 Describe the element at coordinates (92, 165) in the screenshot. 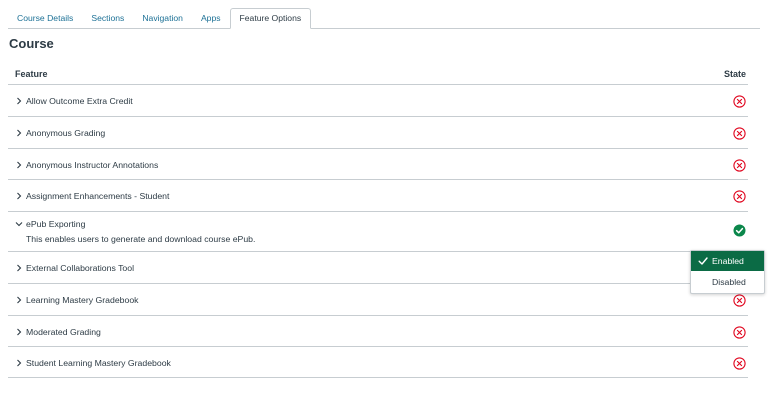

I see `feature-label: Anonymous Instructor Annotations` at that location.